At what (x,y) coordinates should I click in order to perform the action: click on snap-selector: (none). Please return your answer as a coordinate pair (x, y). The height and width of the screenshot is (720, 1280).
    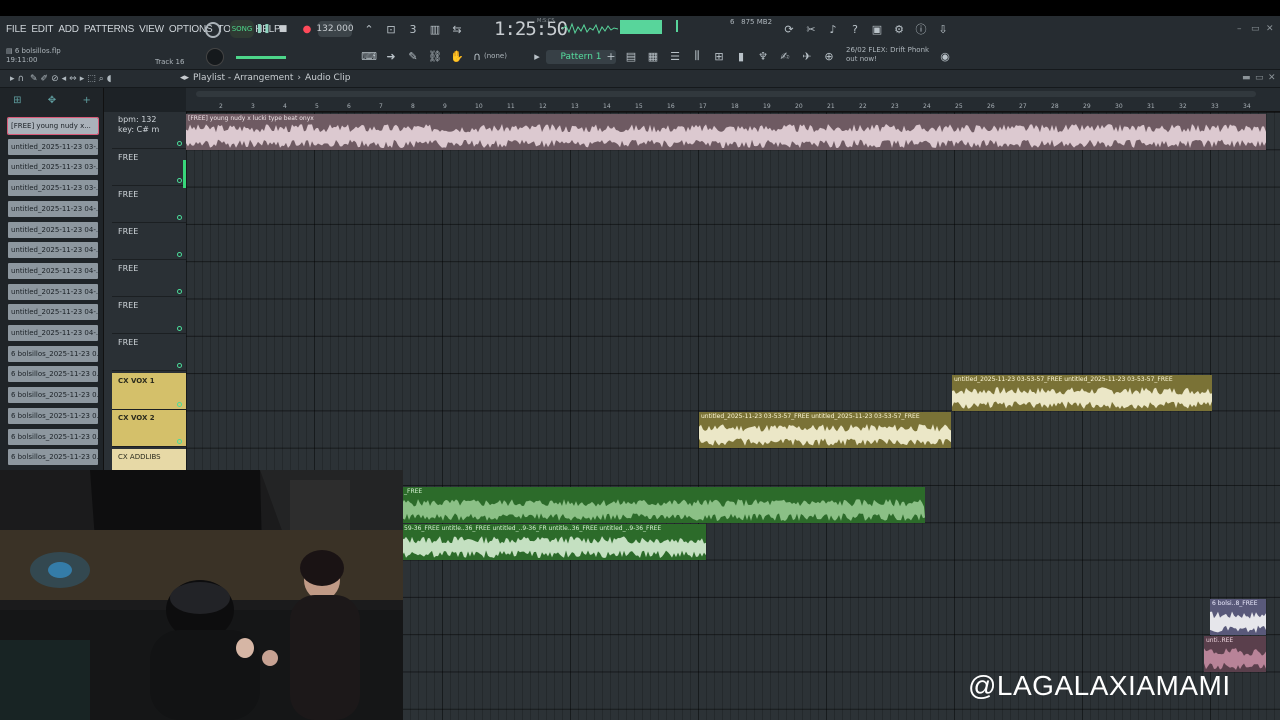
    Looking at the image, I should click on (495, 56).